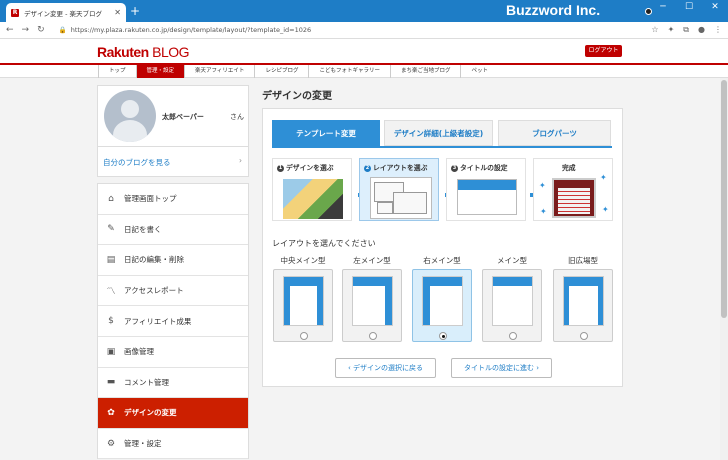  Describe the element at coordinates (443, 336) in the screenshot. I see `layout-radio-selected` at that location.